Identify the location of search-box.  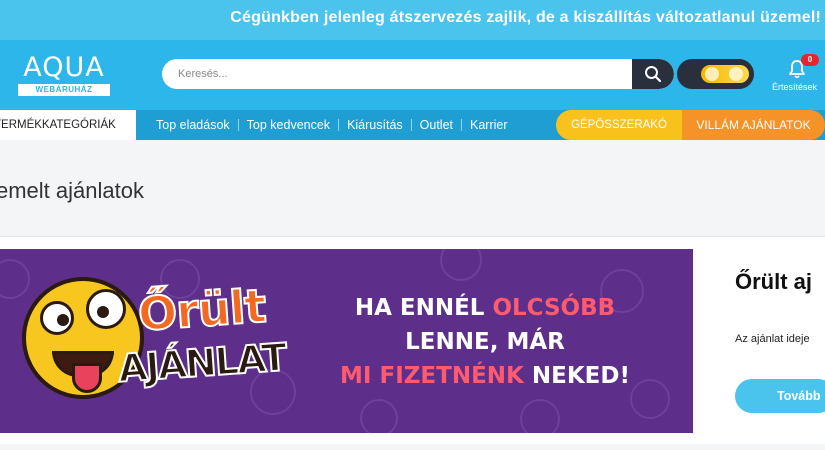
(418, 74).